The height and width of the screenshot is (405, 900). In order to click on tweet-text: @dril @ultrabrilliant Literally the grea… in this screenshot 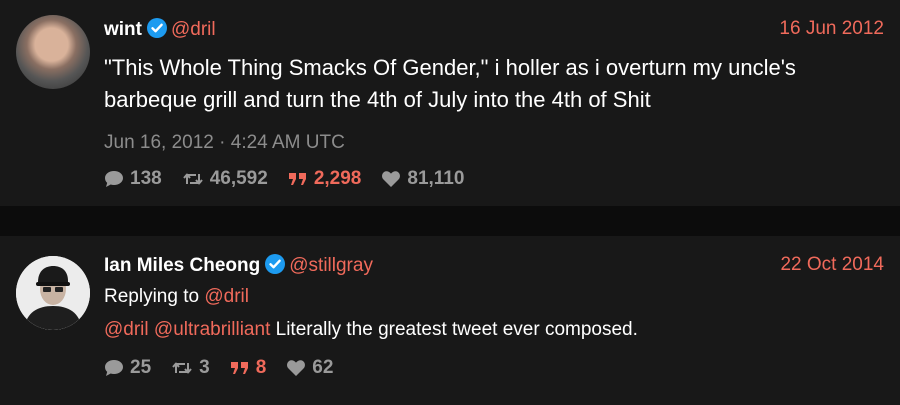, I will do `click(494, 330)`.